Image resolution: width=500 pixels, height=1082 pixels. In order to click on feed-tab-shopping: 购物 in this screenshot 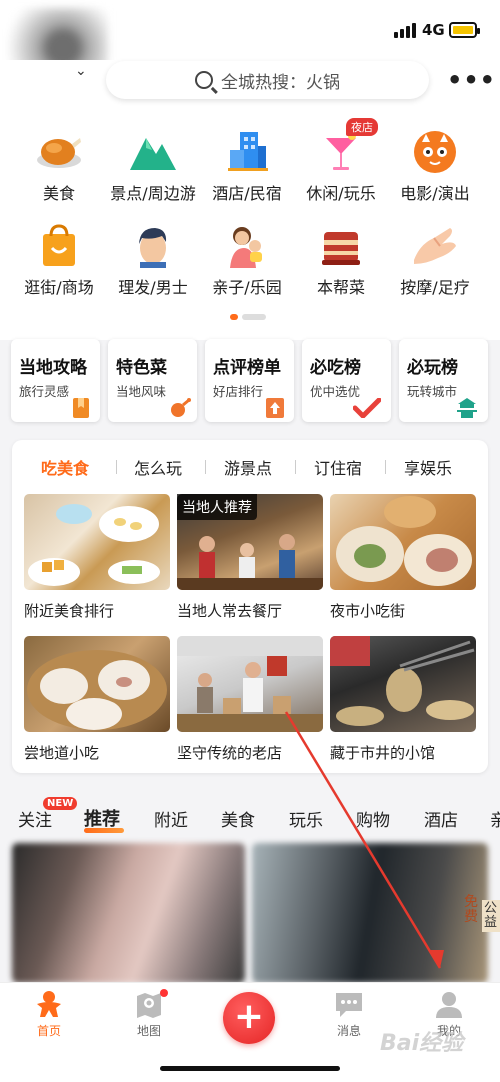, I will do `click(373, 818)`.